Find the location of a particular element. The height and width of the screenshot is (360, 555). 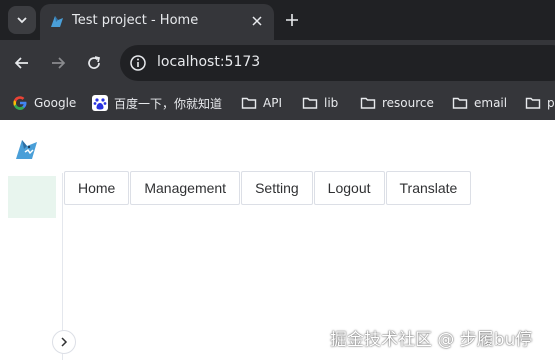

arrow-right-icon is located at coordinates (59, 63).